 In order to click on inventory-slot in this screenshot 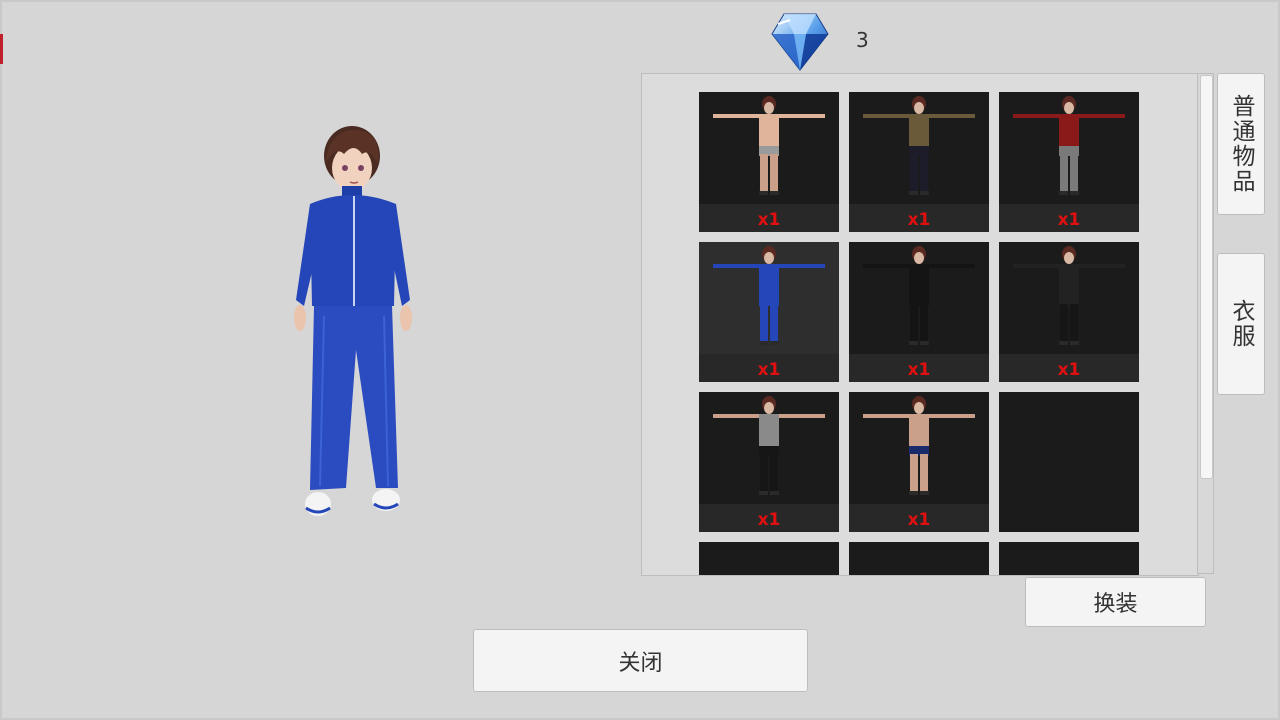, I will do `click(1069, 462)`.